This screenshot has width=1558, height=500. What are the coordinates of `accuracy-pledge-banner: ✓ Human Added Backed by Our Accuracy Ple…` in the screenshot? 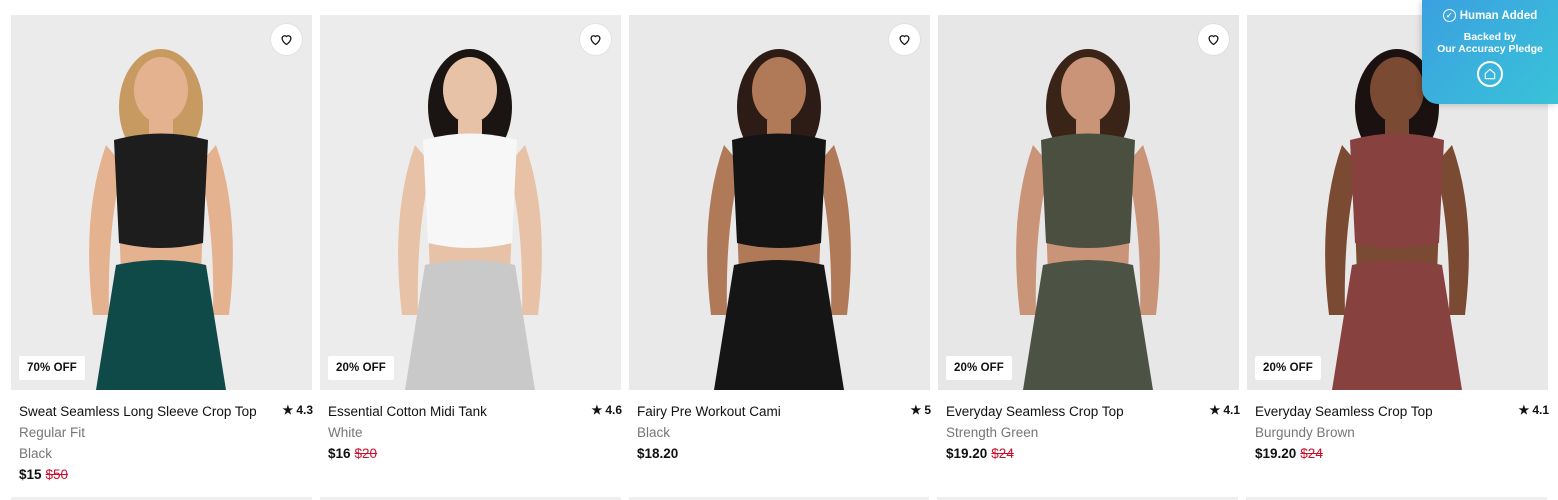 It's located at (1490, 52).